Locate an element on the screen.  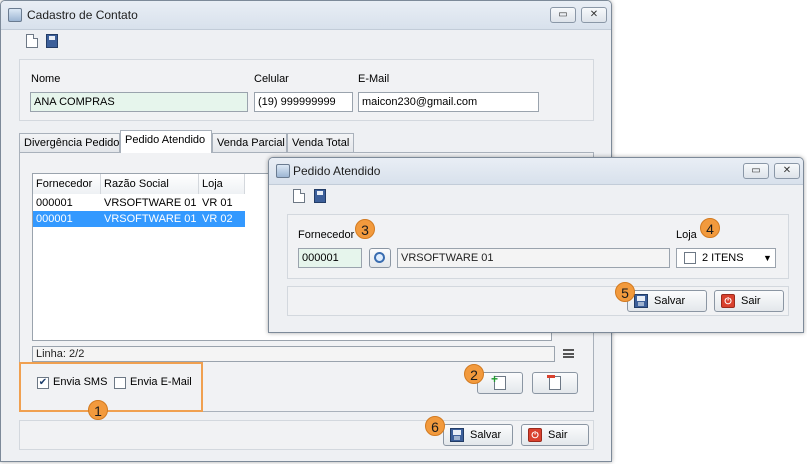
cell-loja: VR 02 is located at coordinates (217, 219).